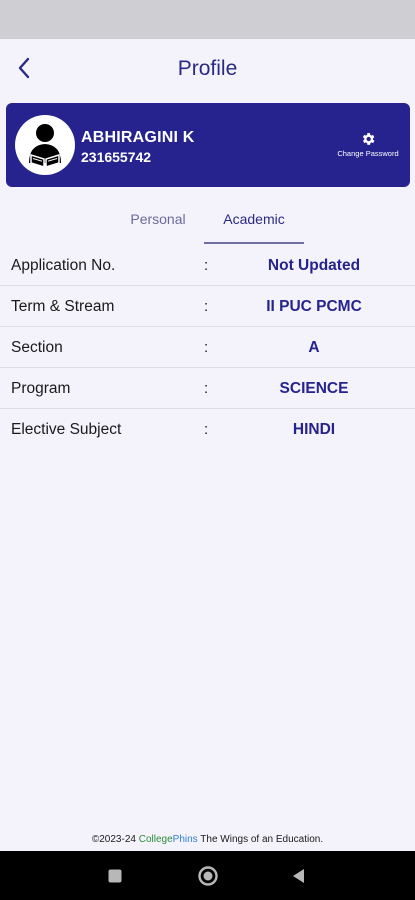 The width and height of the screenshot is (415, 900). I want to click on student-reading-icon, so click(45, 146).